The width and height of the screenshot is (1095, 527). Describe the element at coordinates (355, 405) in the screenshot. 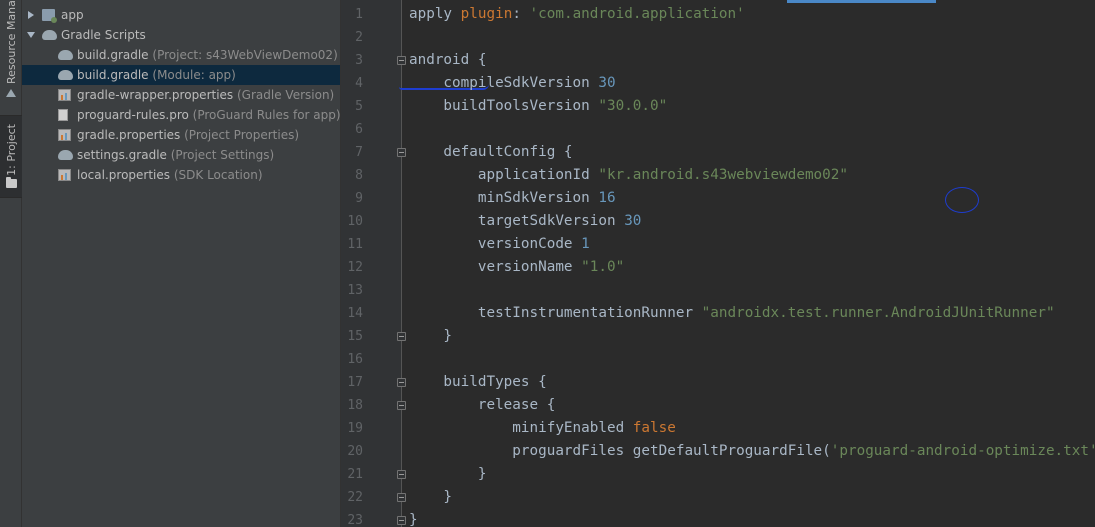

I see `line-number: 18` at that location.